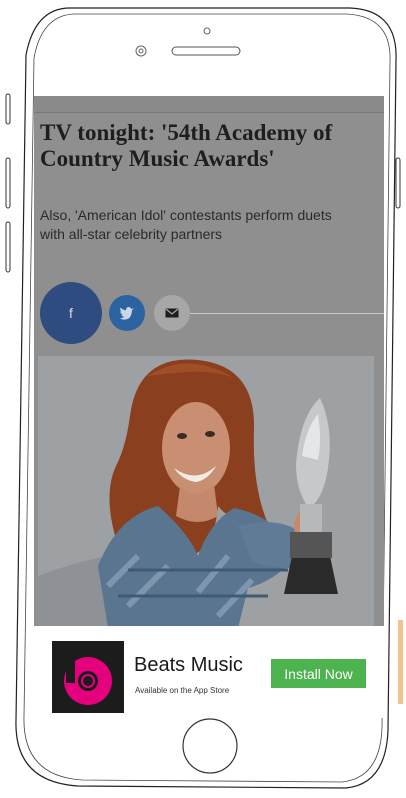 The width and height of the screenshot is (406, 798). What do you see at coordinates (207, 31) in the screenshot?
I see `camera-icon` at bounding box center [207, 31].